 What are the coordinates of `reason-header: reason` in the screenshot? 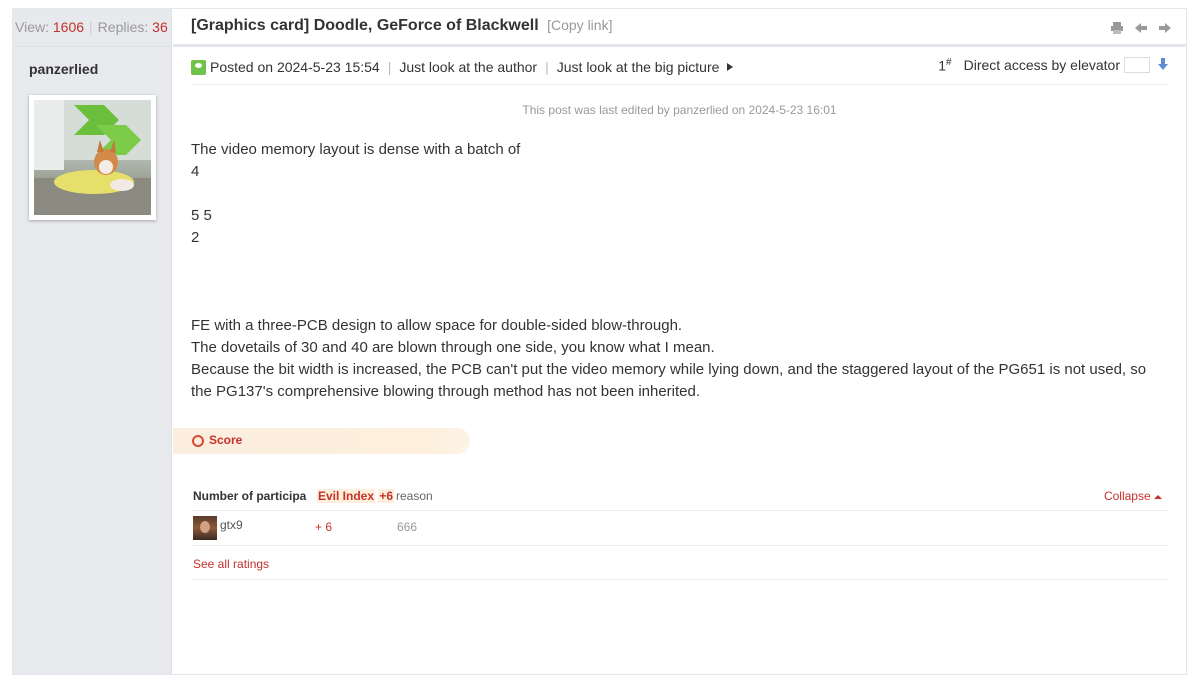 It's located at (414, 496).